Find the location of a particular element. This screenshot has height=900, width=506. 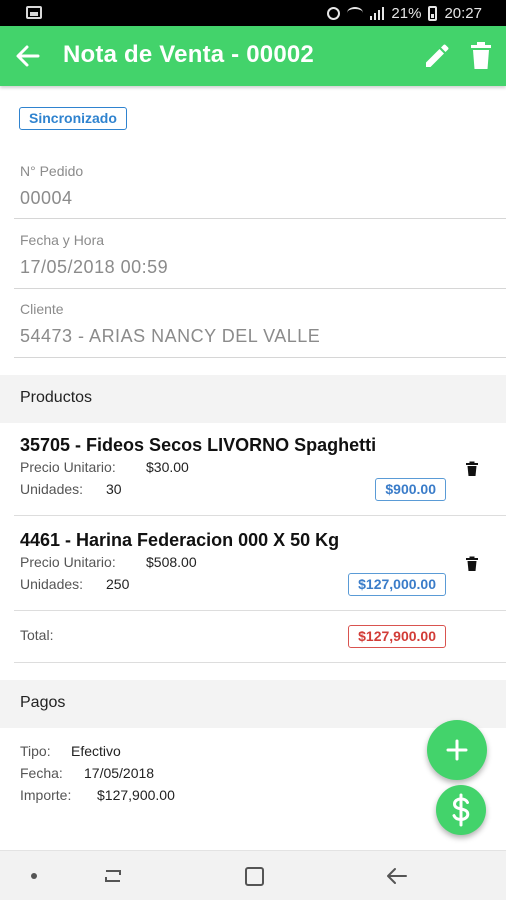

battery-percent: 21% is located at coordinates (406, 13).